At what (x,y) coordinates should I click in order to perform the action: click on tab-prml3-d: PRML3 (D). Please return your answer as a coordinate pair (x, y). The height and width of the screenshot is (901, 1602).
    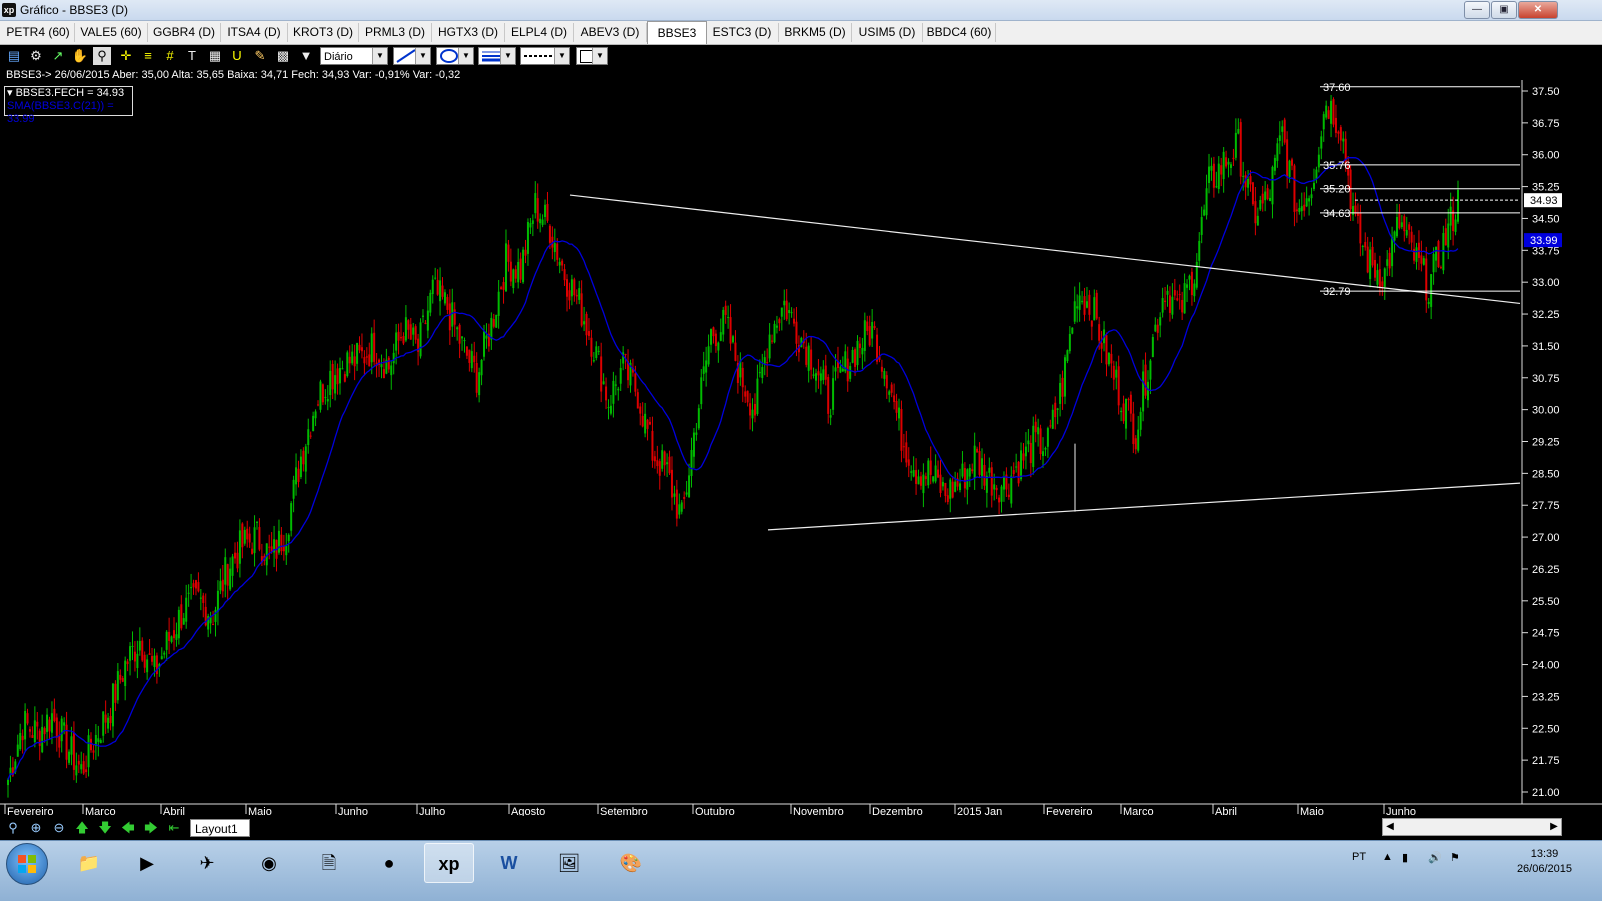
    Looking at the image, I should click on (395, 32).